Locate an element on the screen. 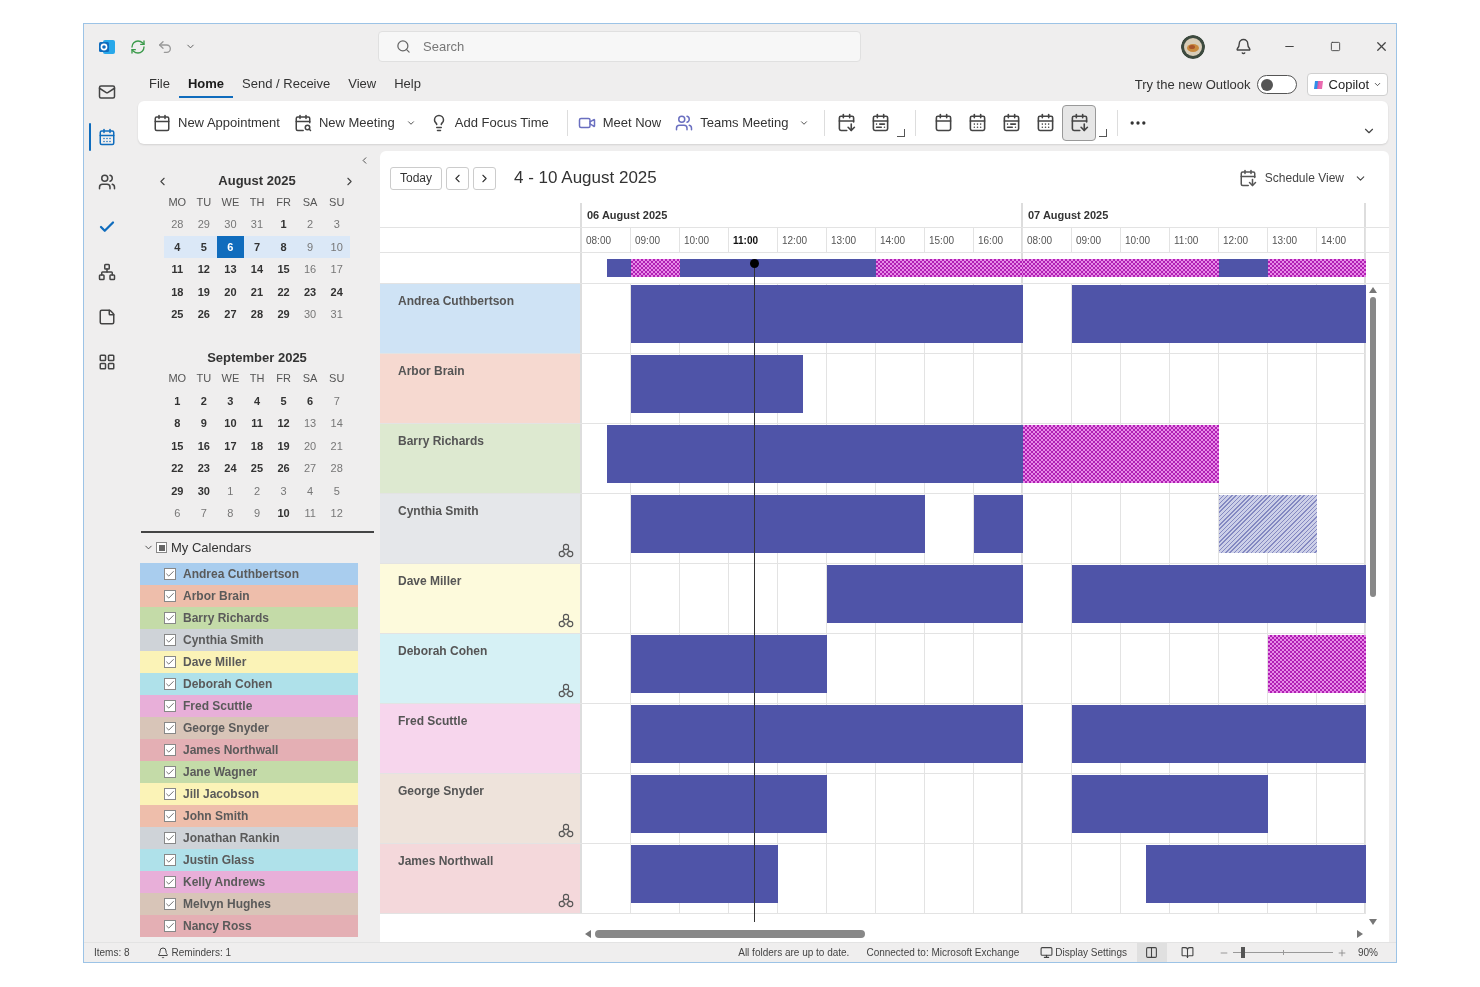  scroll-left-icon is located at coordinates (588, 933).